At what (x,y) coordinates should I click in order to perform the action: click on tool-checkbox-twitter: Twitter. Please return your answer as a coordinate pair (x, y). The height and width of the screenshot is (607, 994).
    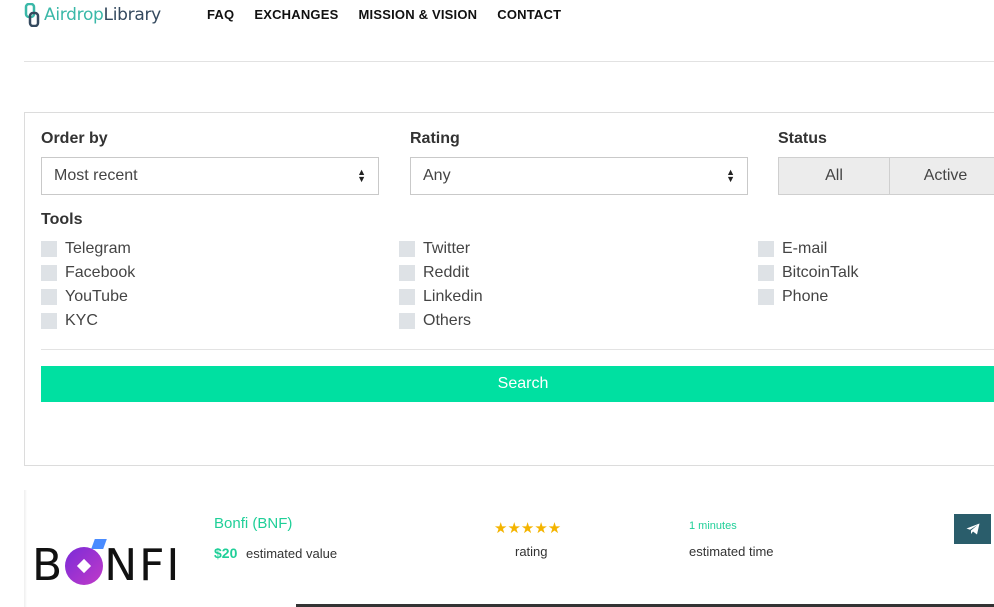
    Looking at the image, I should click on (434, 249).